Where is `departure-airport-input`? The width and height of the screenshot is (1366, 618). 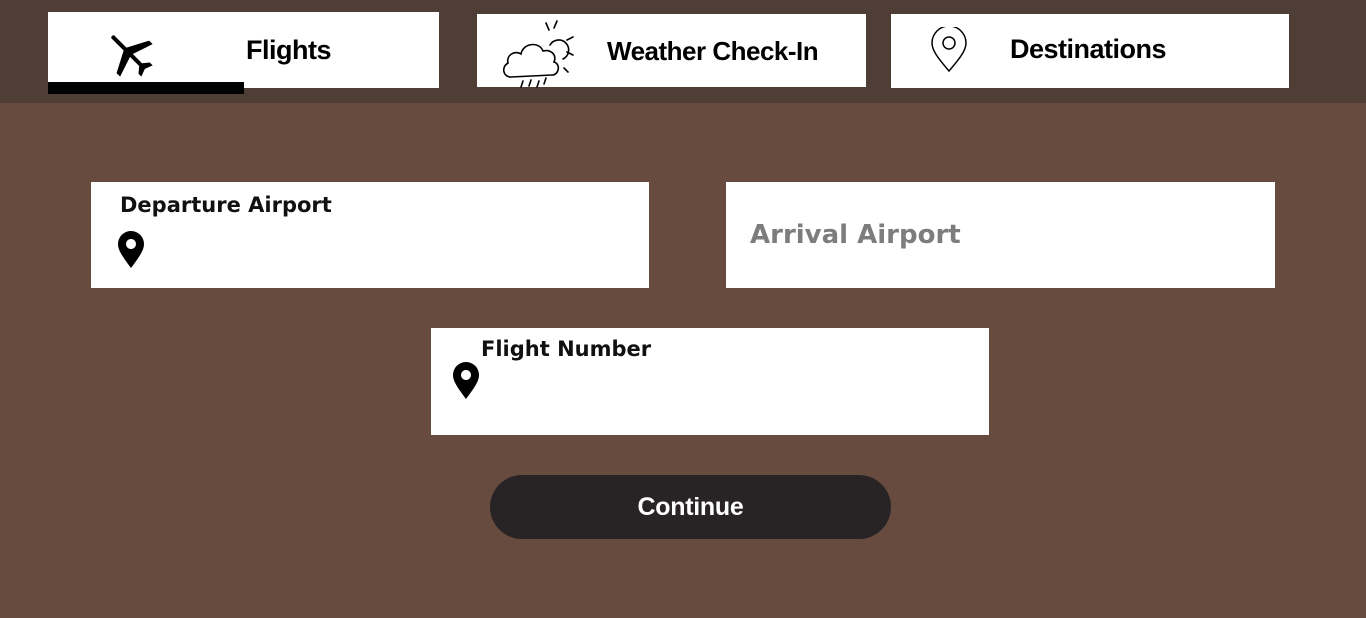 departure-airport-input is located at coordinates (393, 254).